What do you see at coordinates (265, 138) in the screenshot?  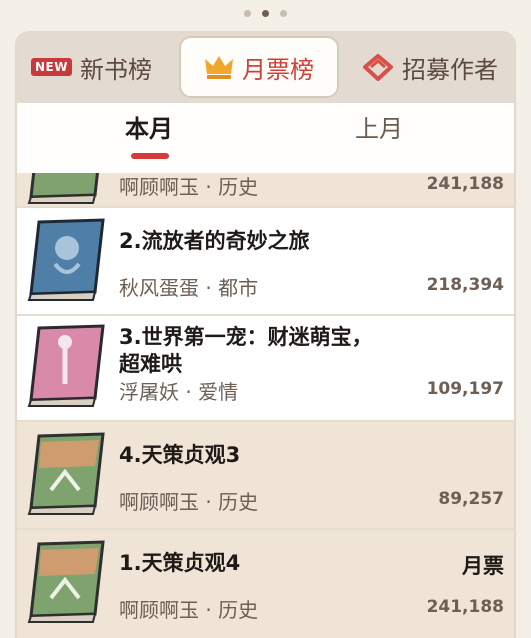 I see `period-subtabs: 本月 上月` at bounding box center [265, 138].